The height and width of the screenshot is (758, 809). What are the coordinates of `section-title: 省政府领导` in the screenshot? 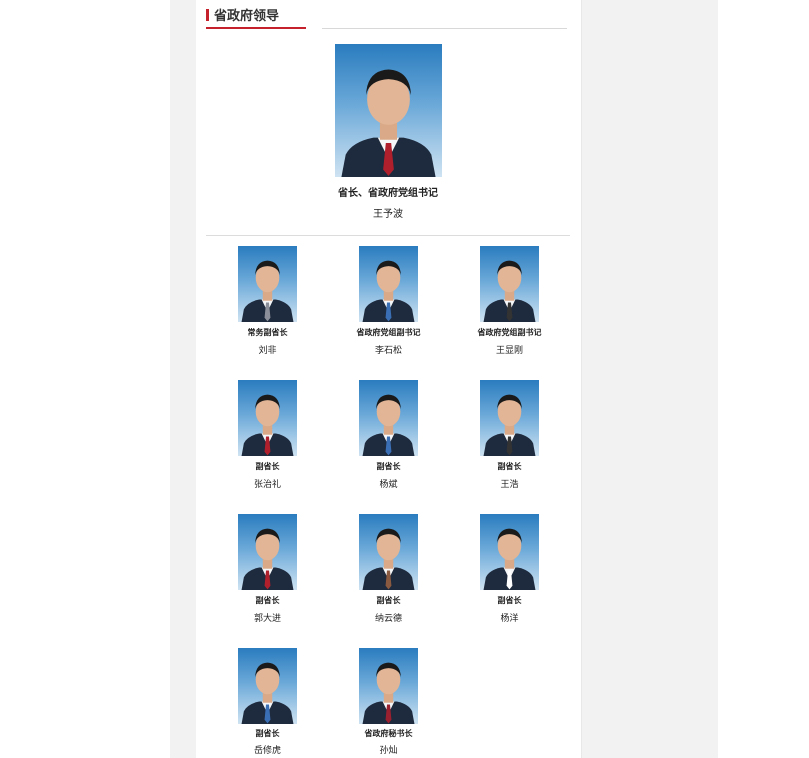 It's located at (247, 16).